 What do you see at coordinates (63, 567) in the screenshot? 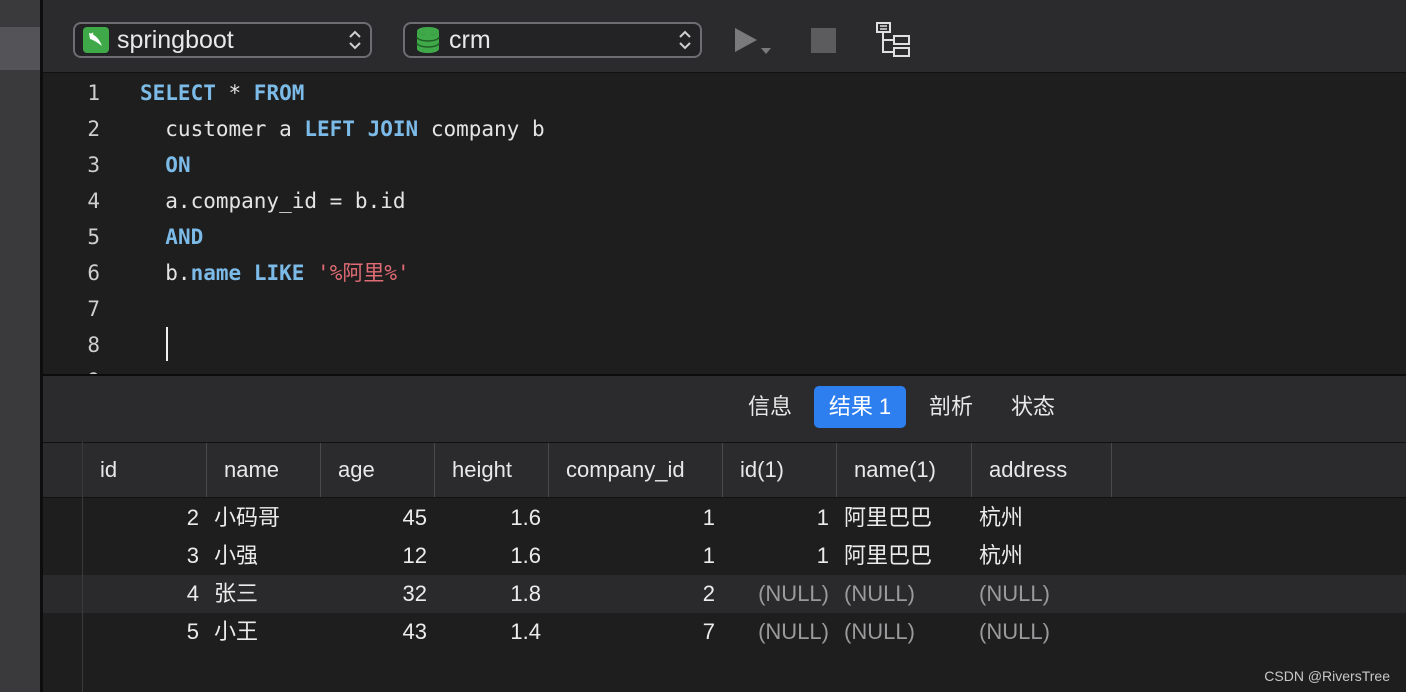
I see `row-header-column` at bounding box center [63, 567].